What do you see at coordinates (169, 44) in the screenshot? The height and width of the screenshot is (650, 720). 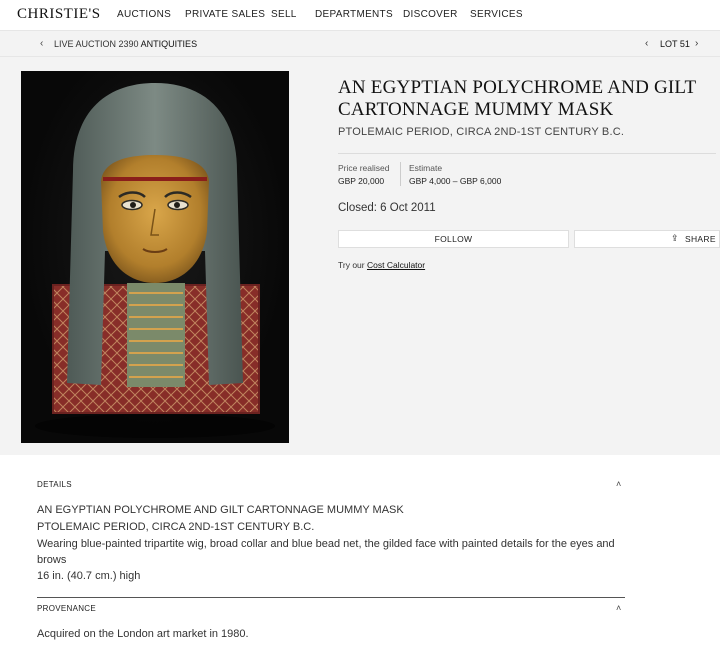 I see `breadcrumb-department: ANTIQUITIES` at bounding box center [169, 44].